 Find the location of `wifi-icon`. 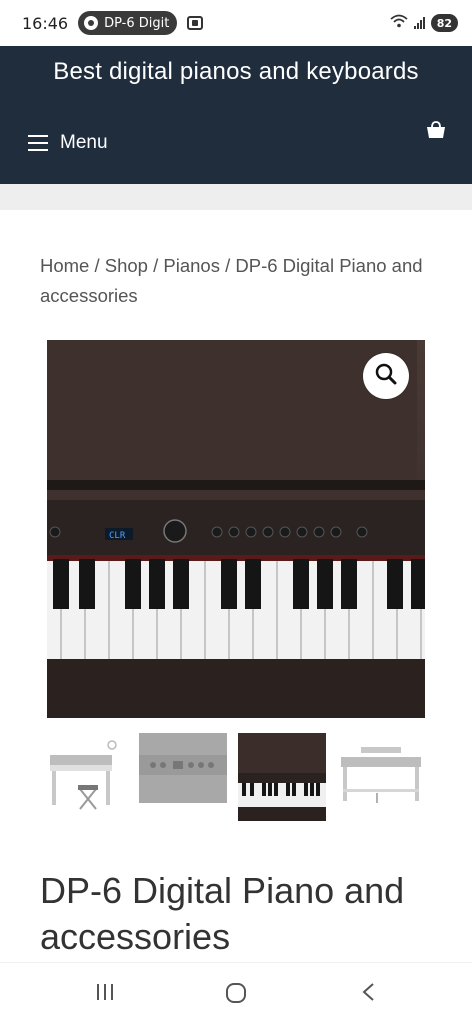

wifi-icon is located at coordinates (399, 23).